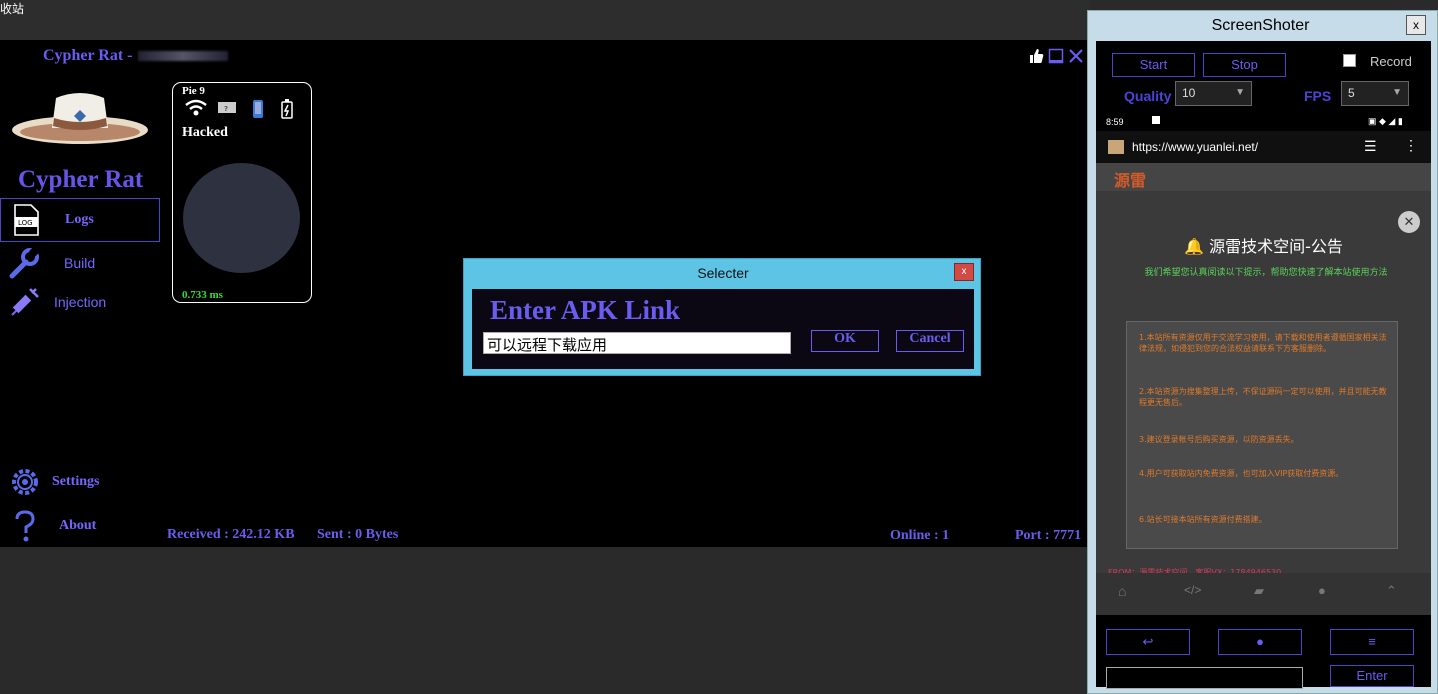 The image size is (1438, 694). What do you see at coordinates (12, 9) in the screenshot?
I see `topbar-text: 收站` at bounding box center [12, 9].